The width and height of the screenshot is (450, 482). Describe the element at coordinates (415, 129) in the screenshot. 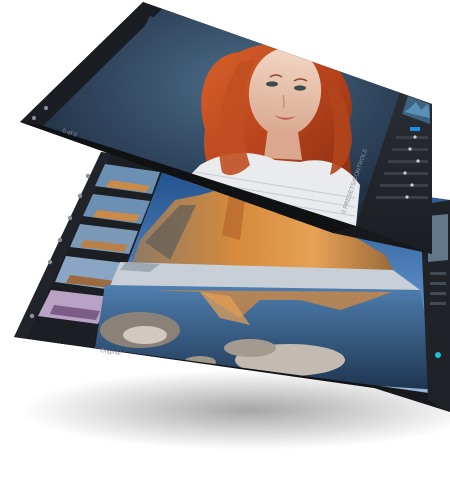

I see `panel-tab` at that location.